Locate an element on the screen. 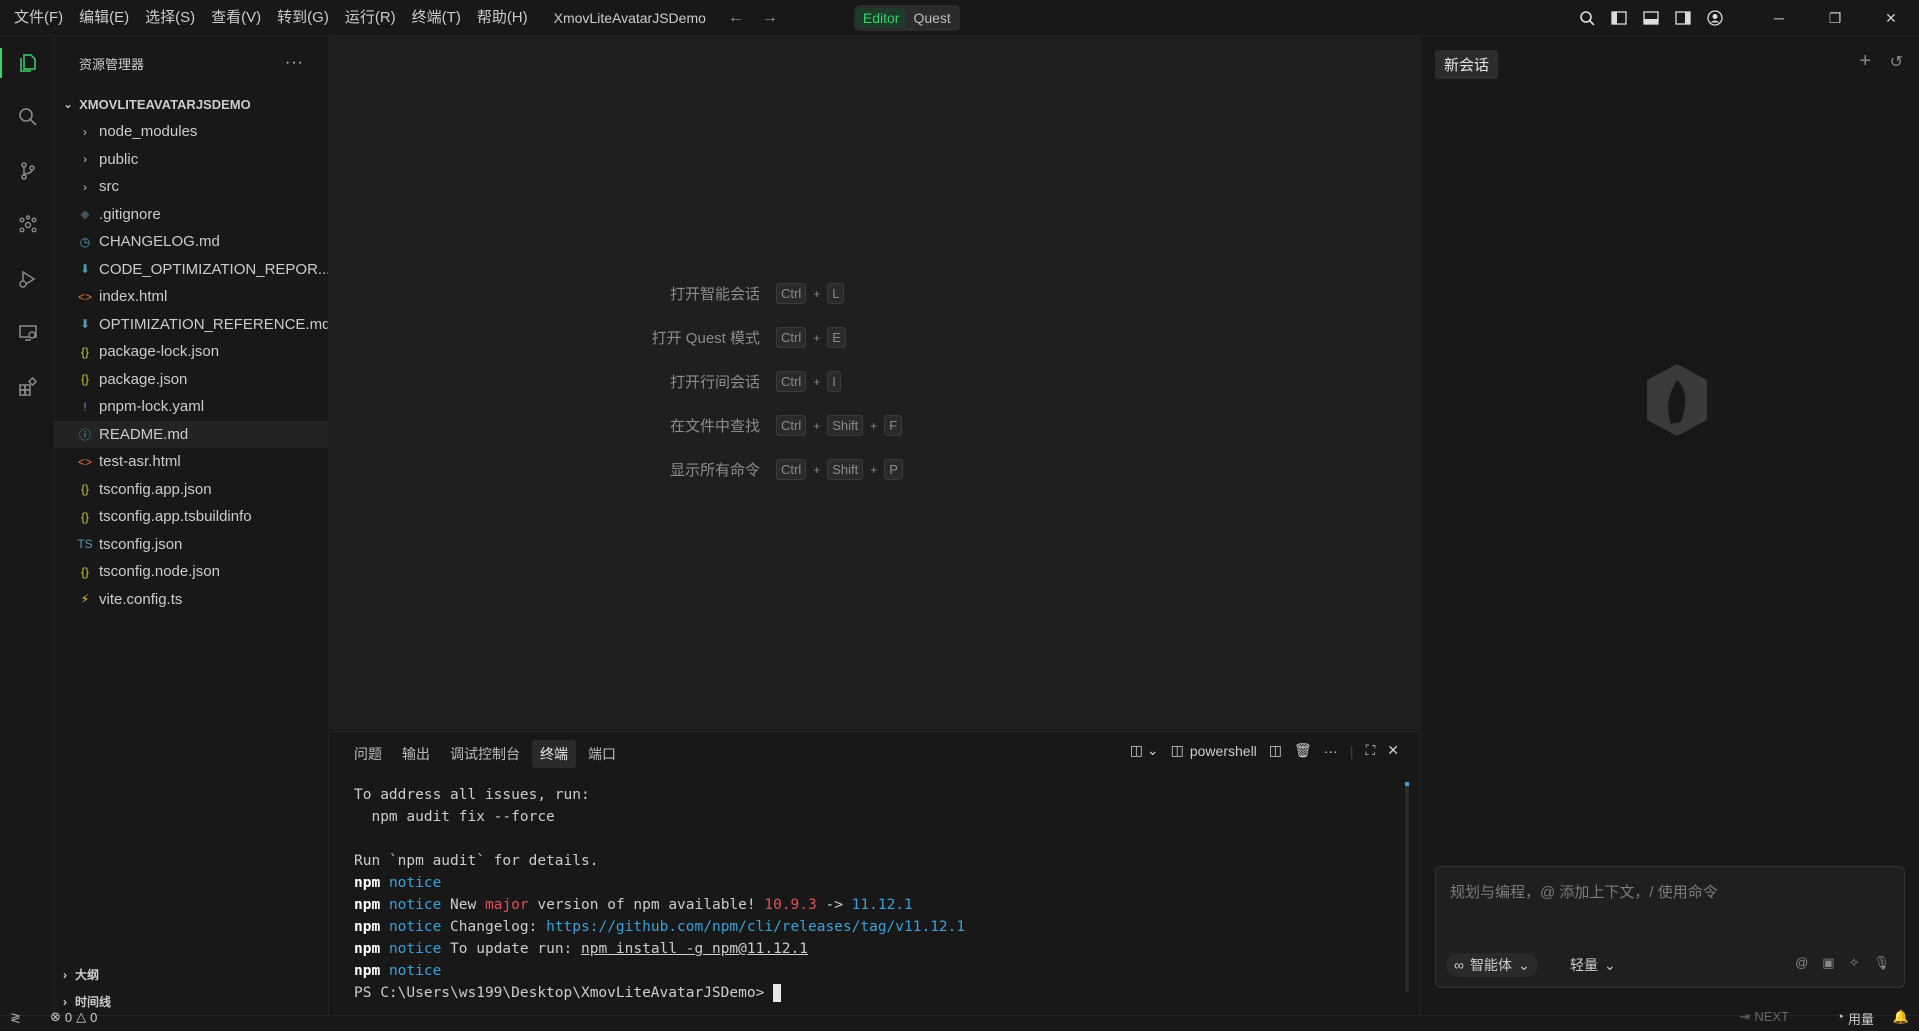 The image size is (1919, 1031). account-icon is located at coordinates (1715, 18).